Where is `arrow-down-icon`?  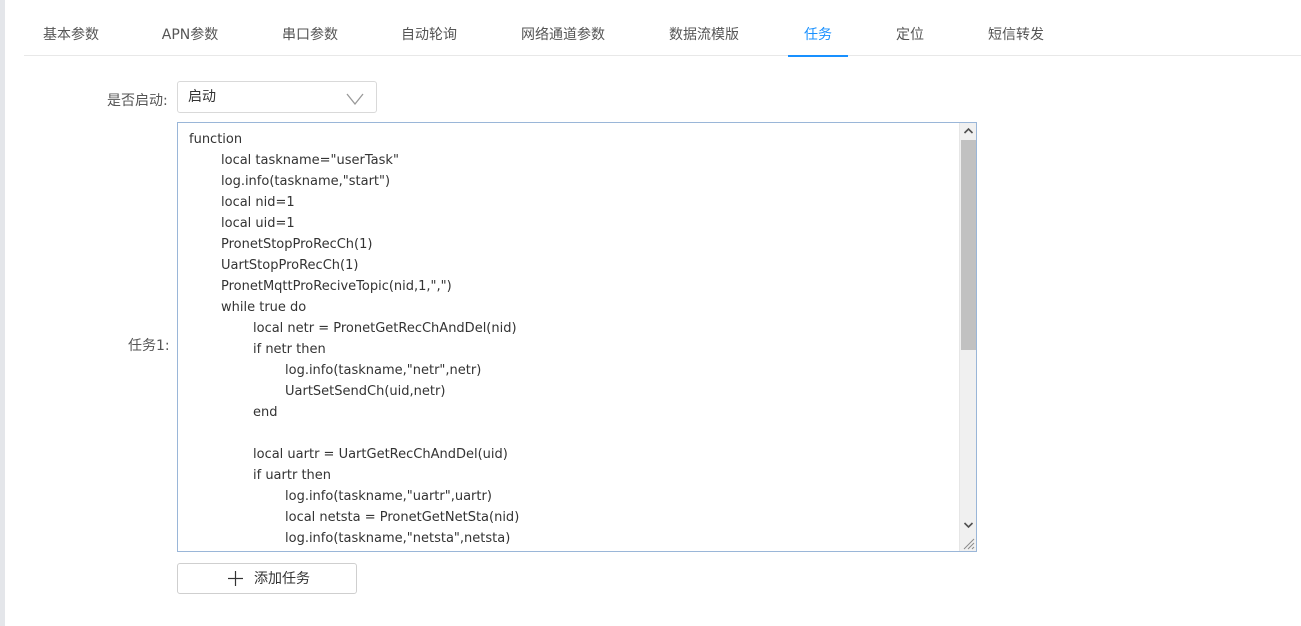 arrow-down-icon is located at coordinates (968, 524).